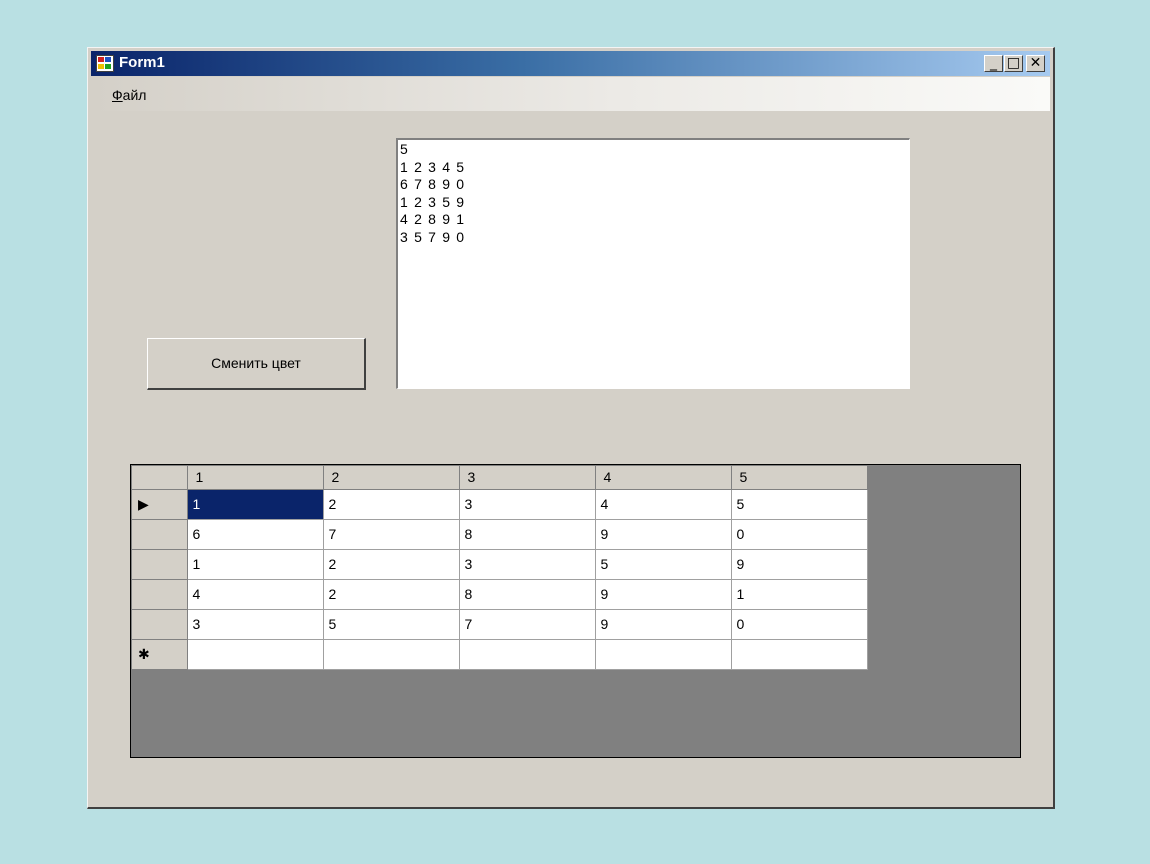 This screenshot has width=1150, height=864. Describe the element at coordinates (433, 236) in the screenshot. I see `textbox-line: 3 5 7 9 0` at that location.